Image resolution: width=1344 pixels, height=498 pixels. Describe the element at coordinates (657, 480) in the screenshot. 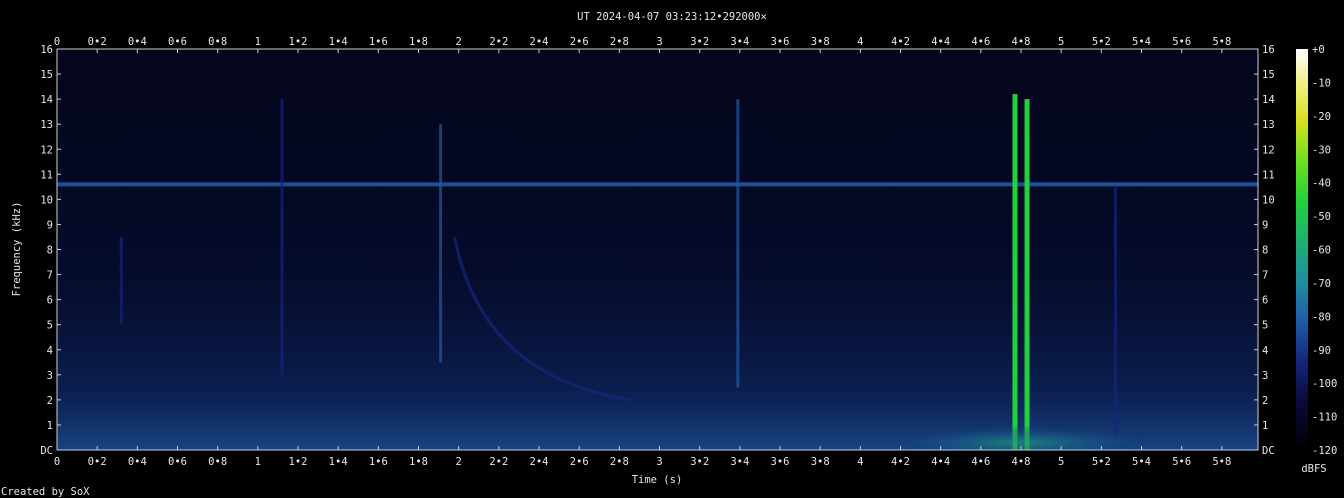

I see `x-axis-label: Time (s)` at that location.